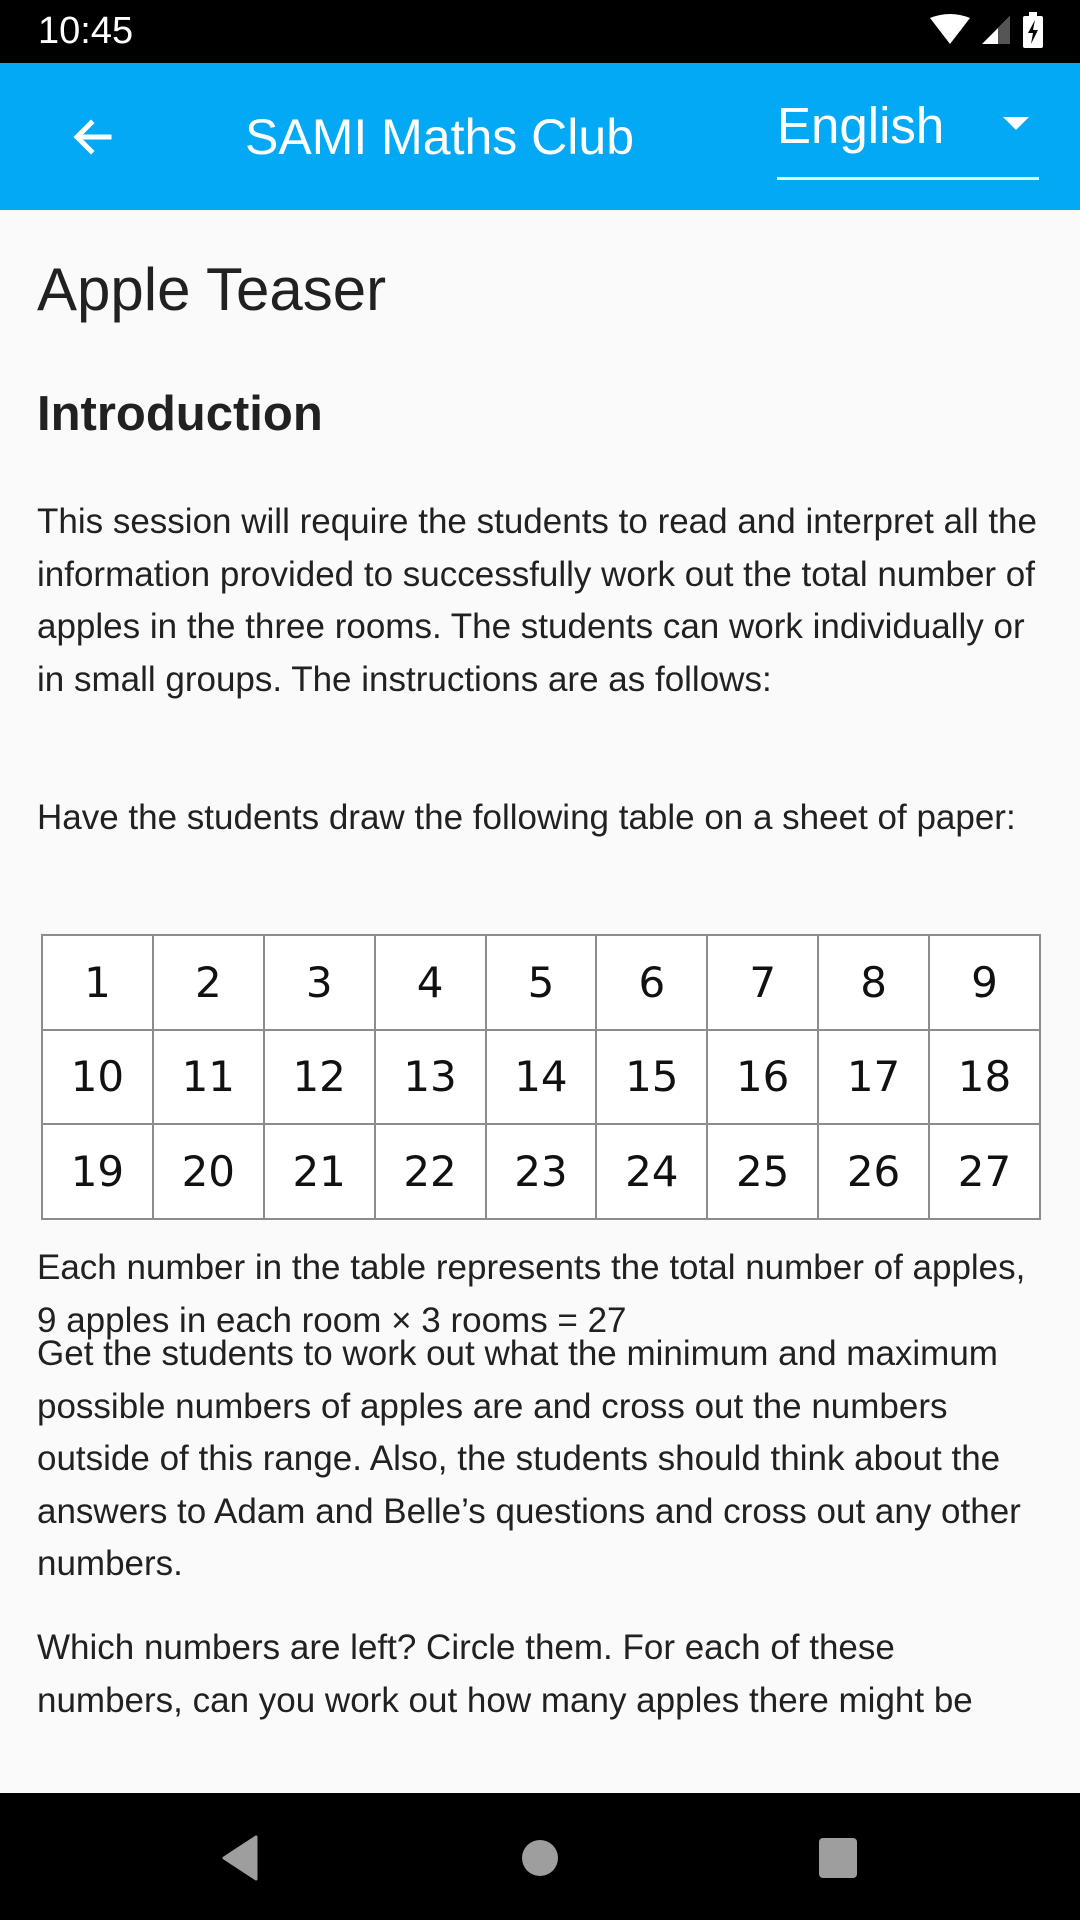 Image resolution: width=1080 pixels, height=1920 pixels. What do you see at coordinates (1033, 30) in the screenshot?
I see `battery-charging-icon` at bounding box center [1033, 30].